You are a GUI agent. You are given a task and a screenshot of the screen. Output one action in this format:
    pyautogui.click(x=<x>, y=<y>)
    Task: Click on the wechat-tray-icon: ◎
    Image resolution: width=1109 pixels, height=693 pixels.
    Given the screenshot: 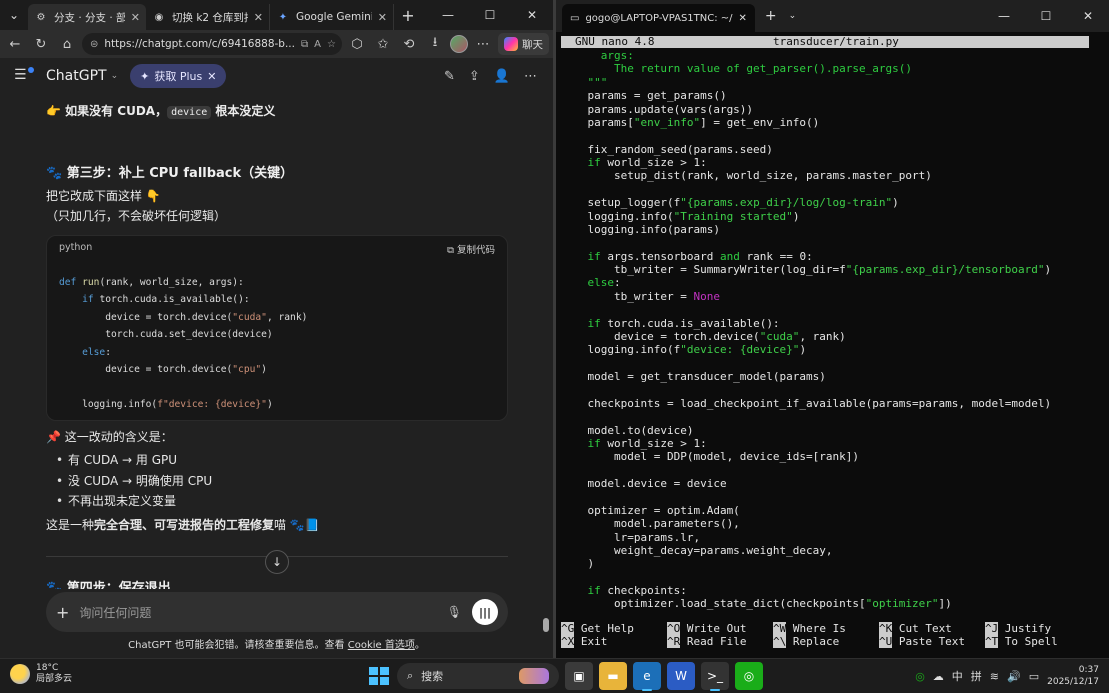 What is the action you would take?
    pyautogui.click(x=920, y=676)
    